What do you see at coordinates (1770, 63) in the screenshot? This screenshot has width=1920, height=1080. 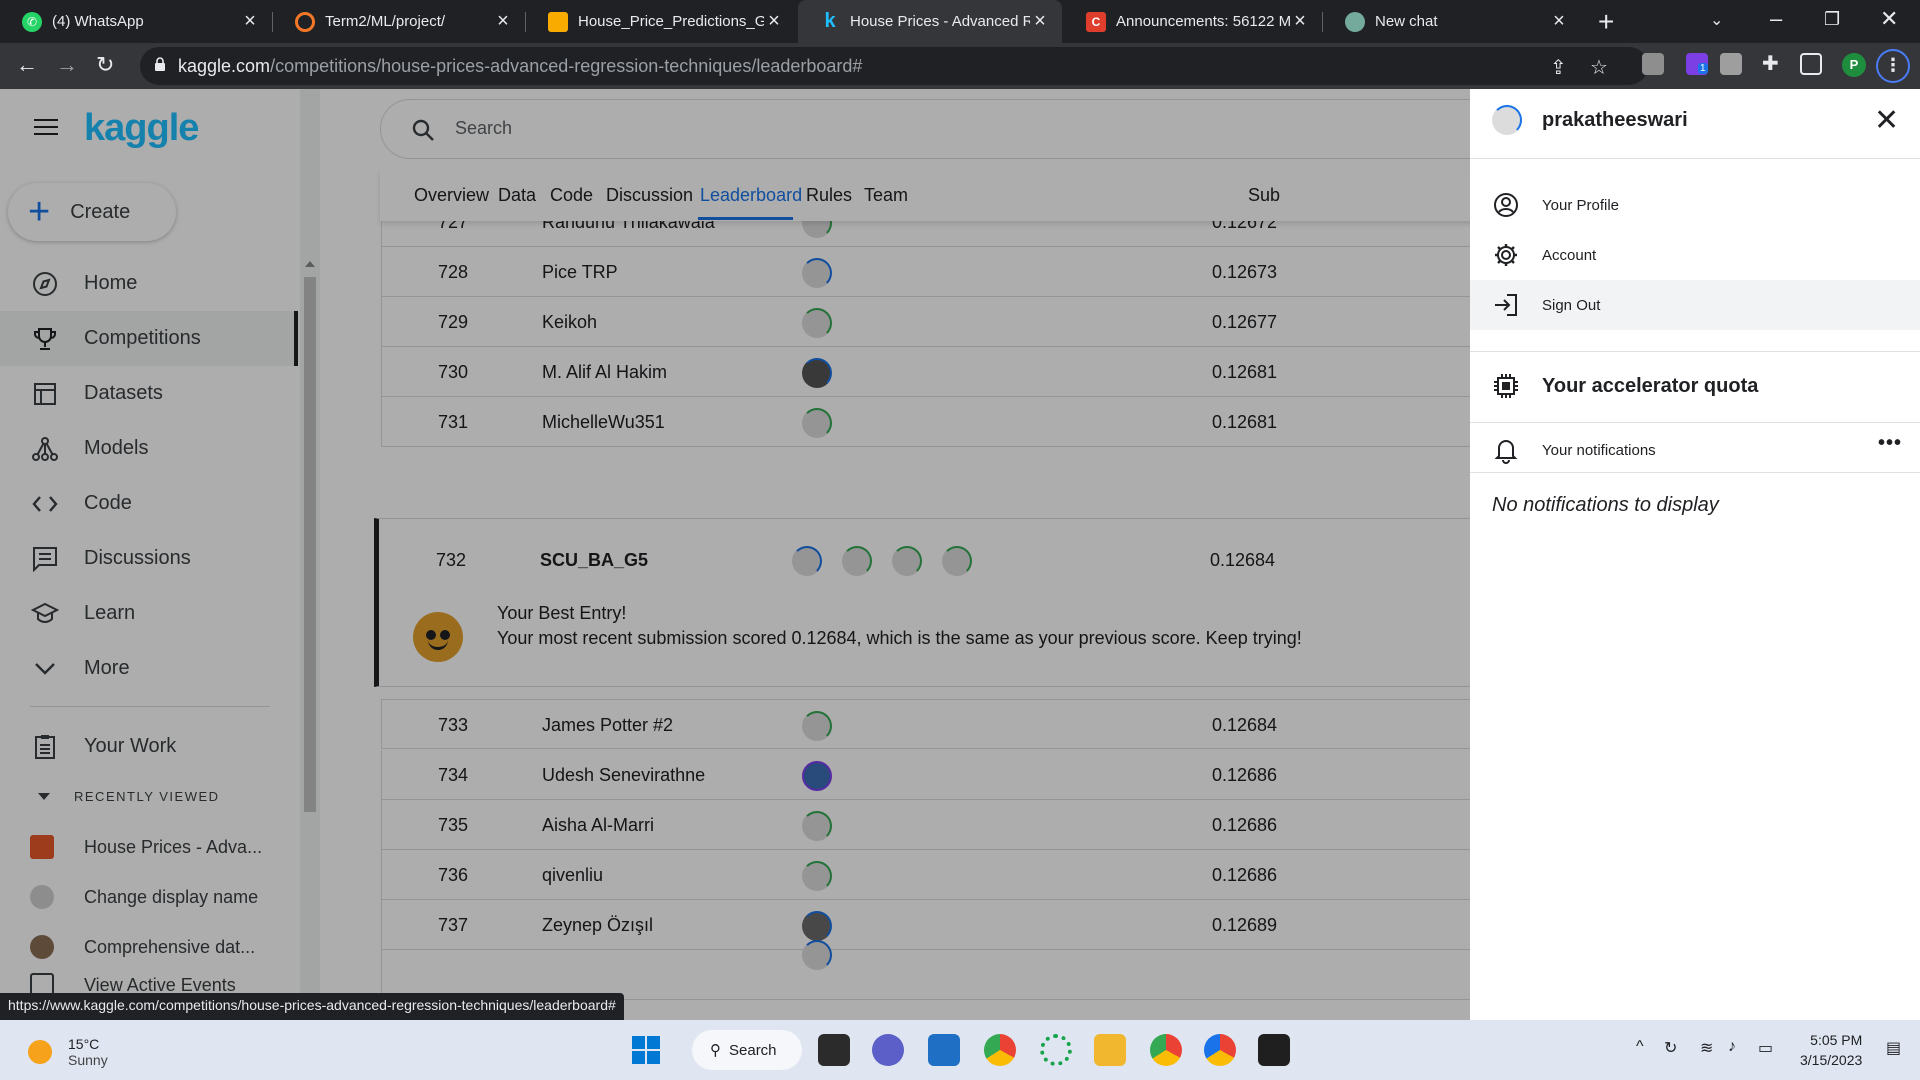 I see `puzzle-icon: ✚` at bounding box center [1770, 63].